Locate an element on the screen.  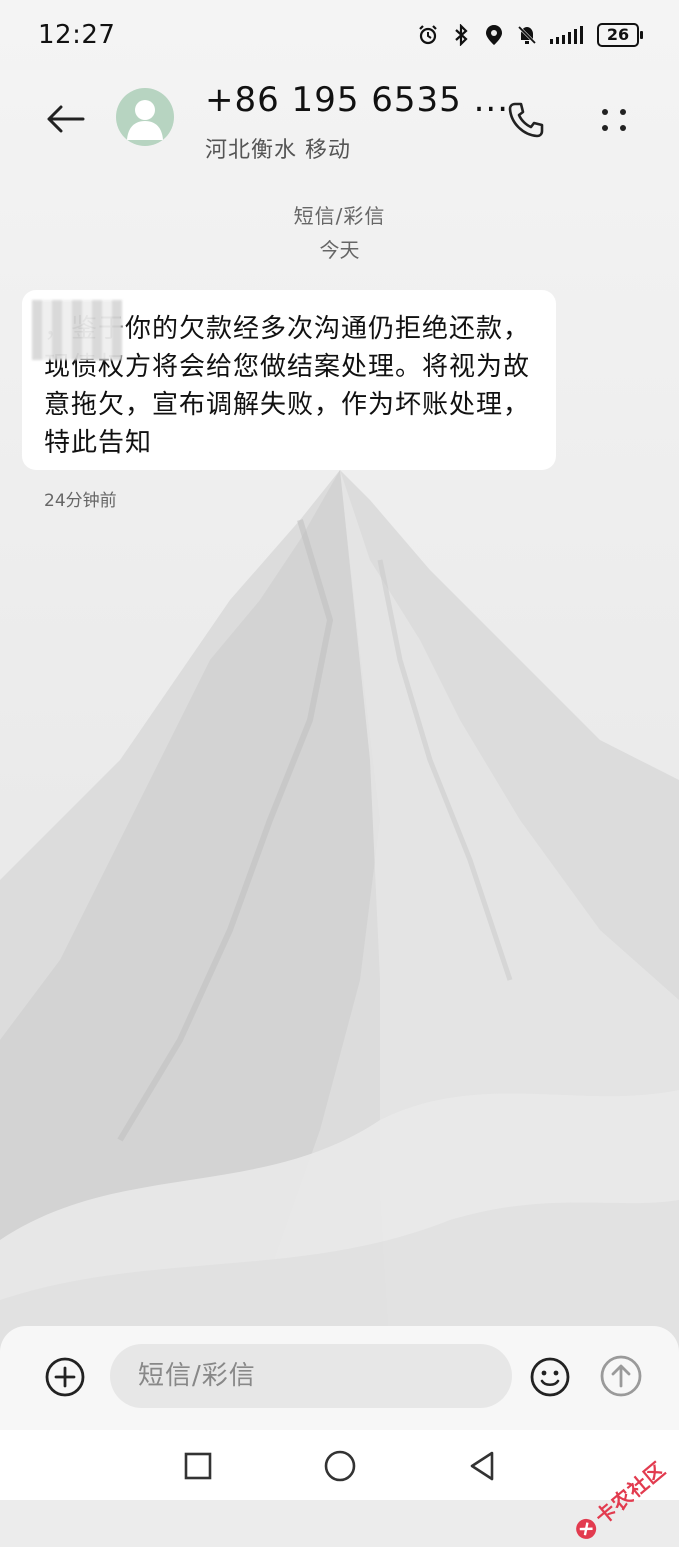
person-icon is located at coordinates (145, 120).